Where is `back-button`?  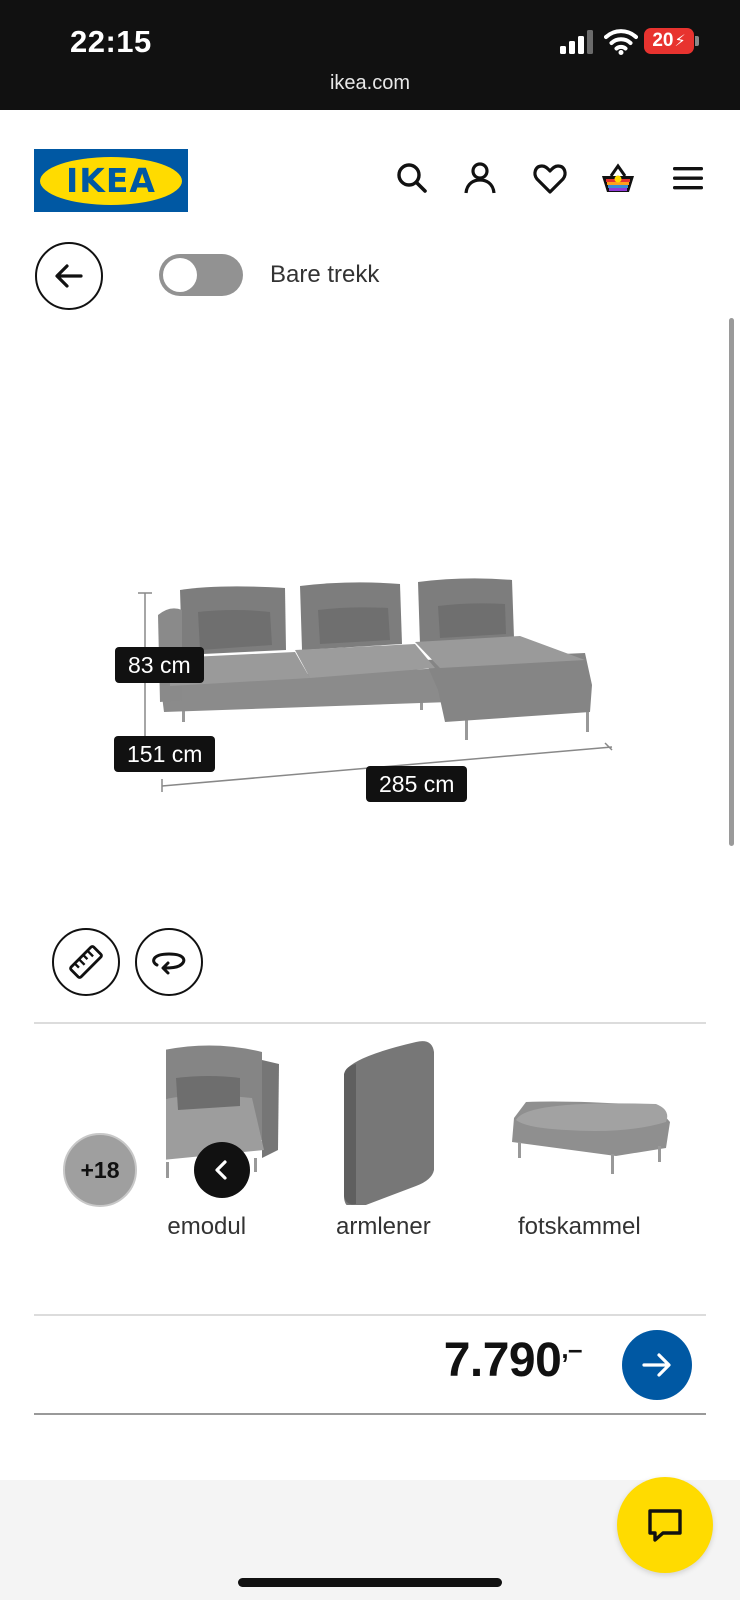
back-button is located at coordinates (69, 276).